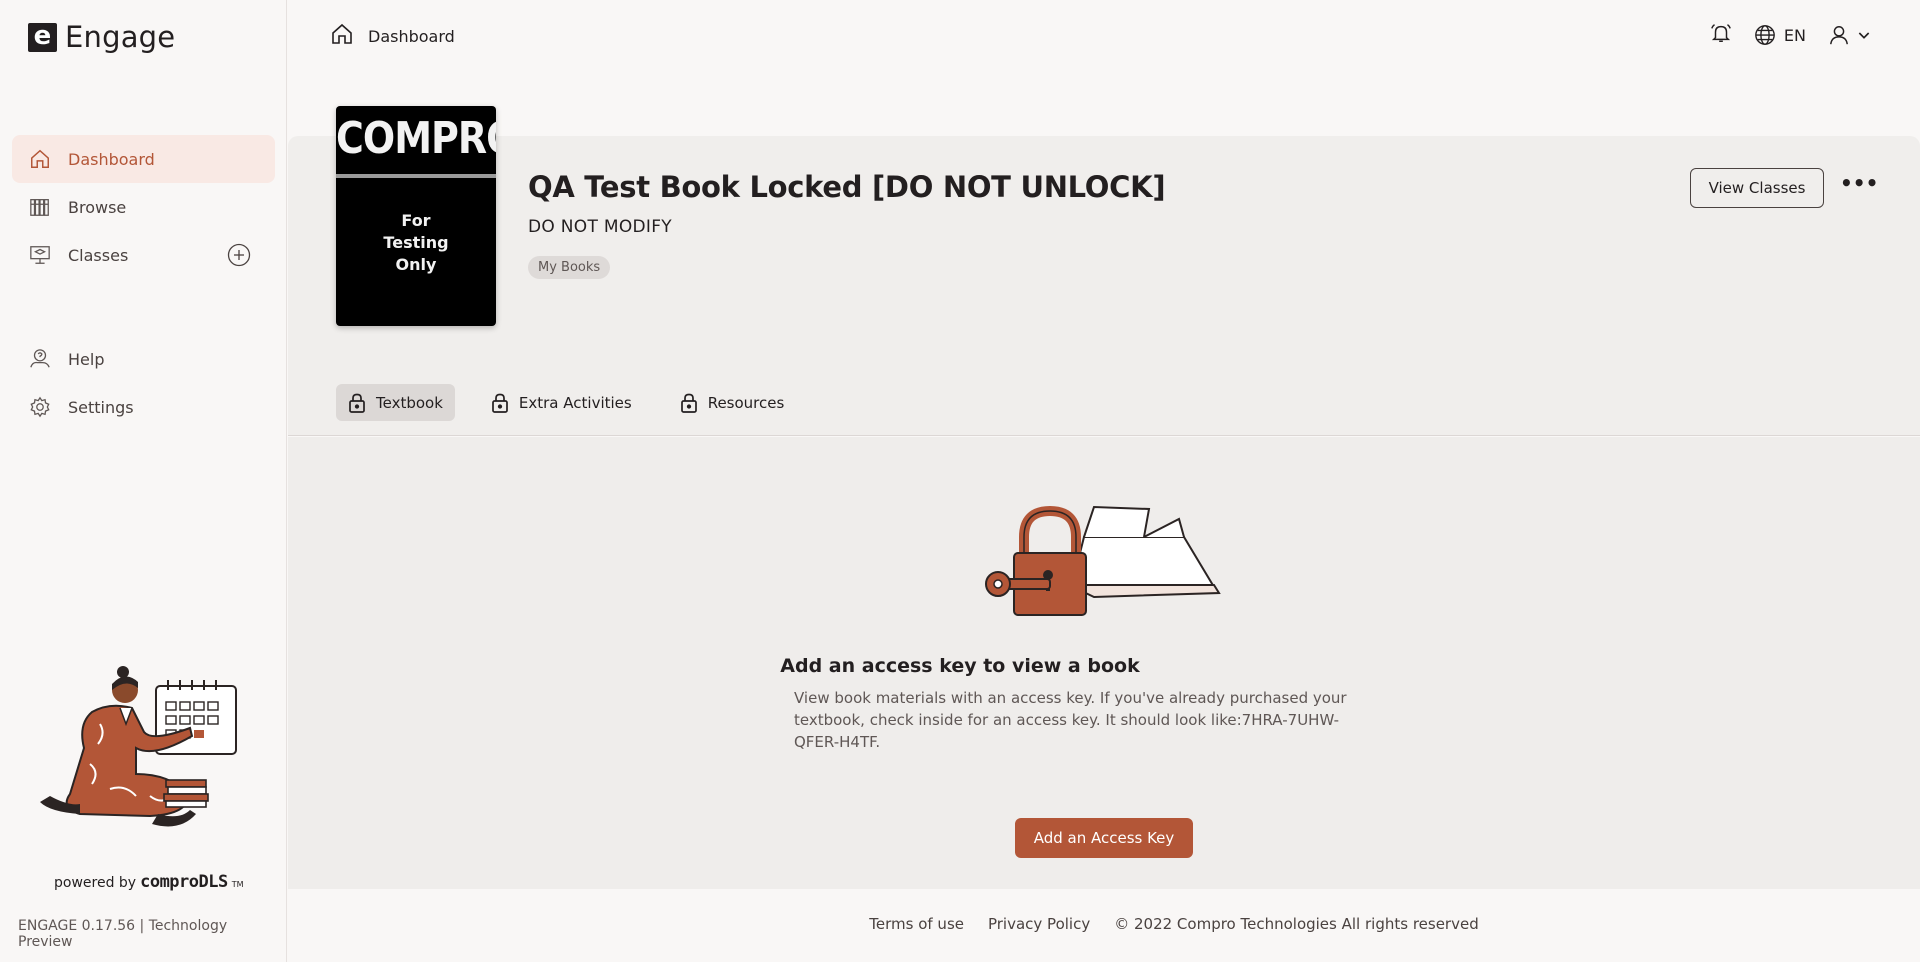  What do you see at coordinates (123, 934) in the screenshot?
I see `app-version: ENGAGE 0.17.56 | Technology Preview` at bounding box center [123, 934].